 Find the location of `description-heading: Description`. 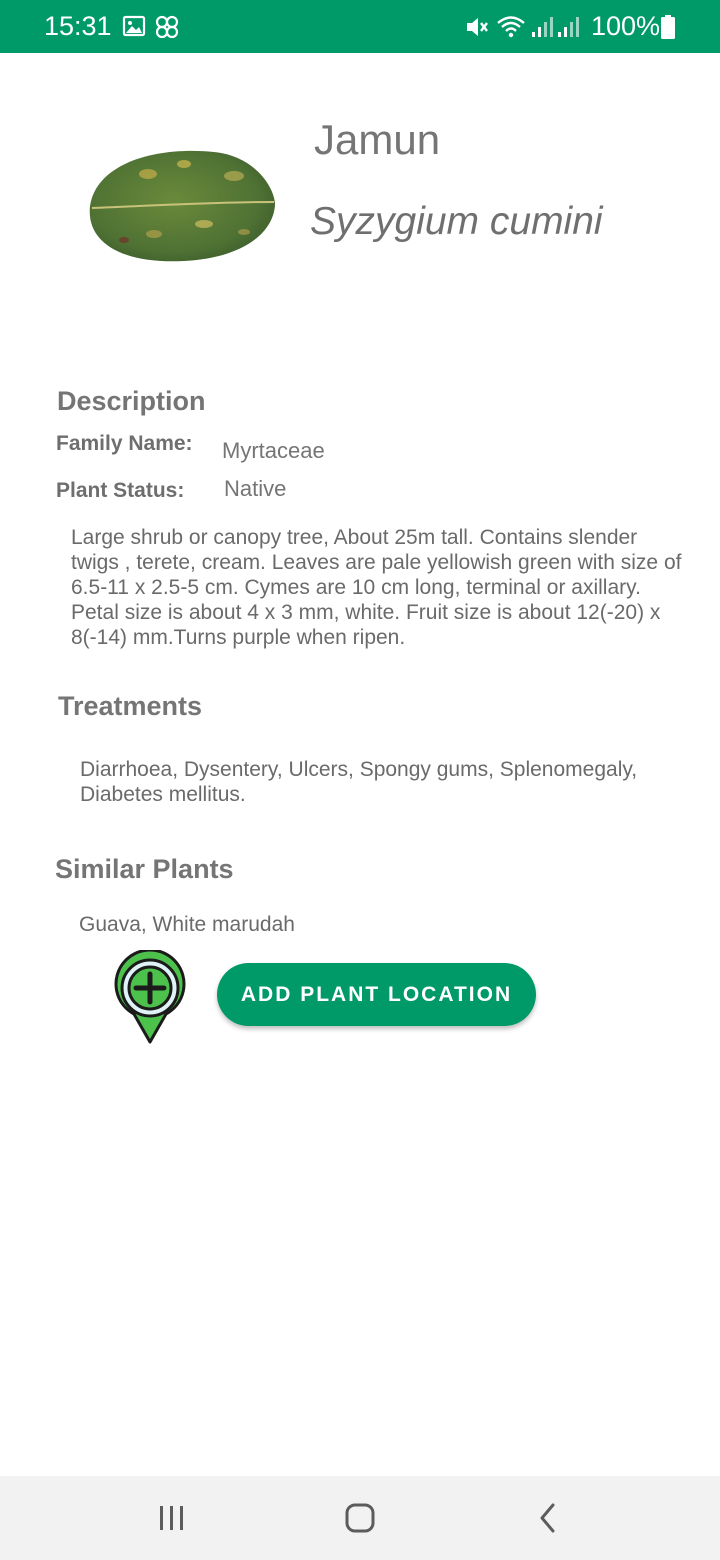

description-heading: Description is located at coordinates (131, 401).